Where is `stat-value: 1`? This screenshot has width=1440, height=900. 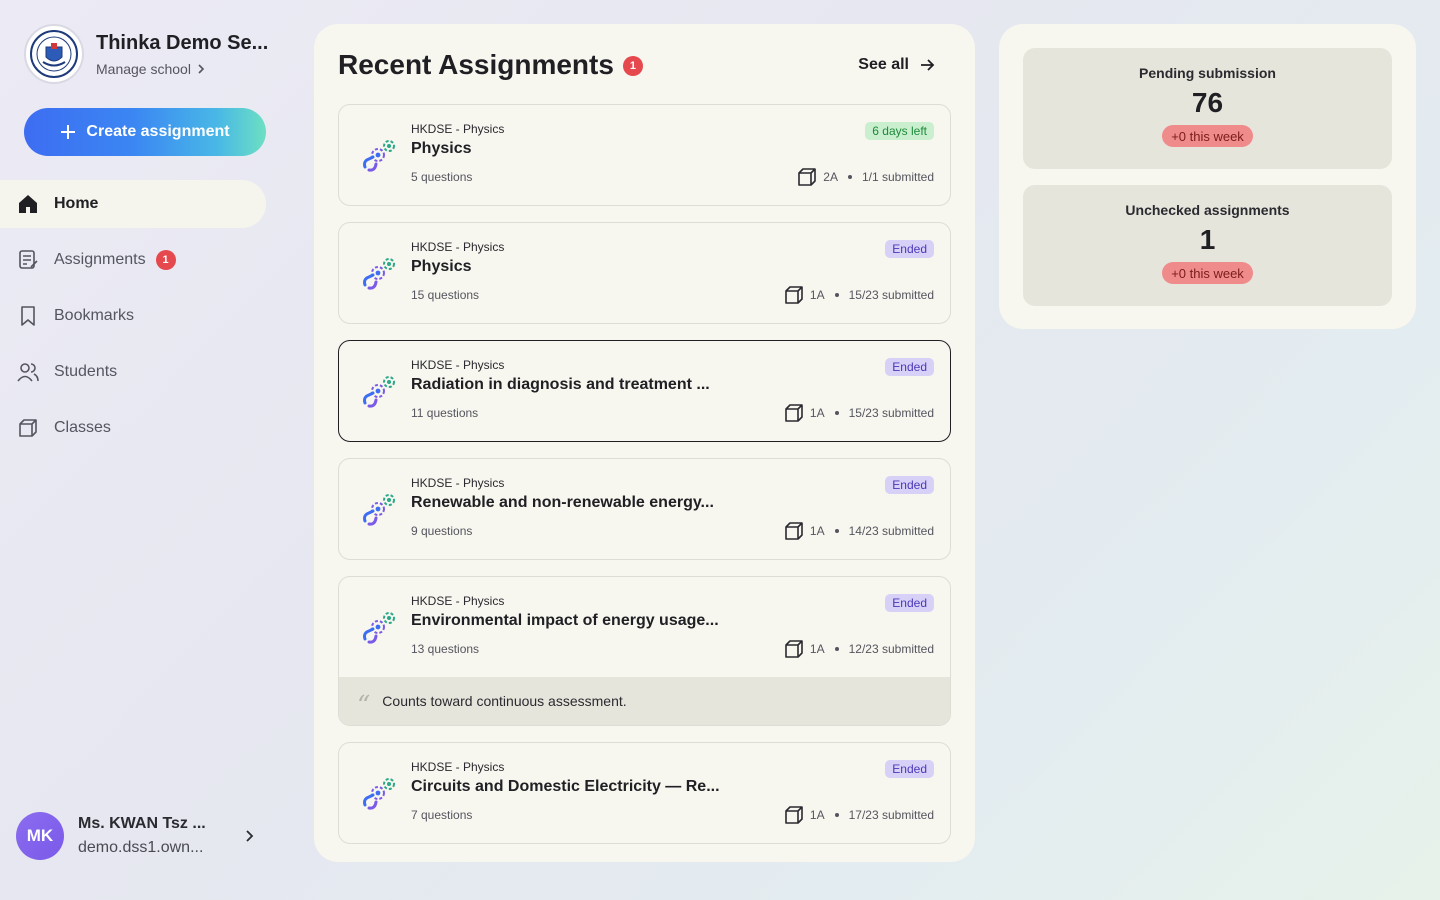 stat-value: 1 is located at coordinates (1207, 239).